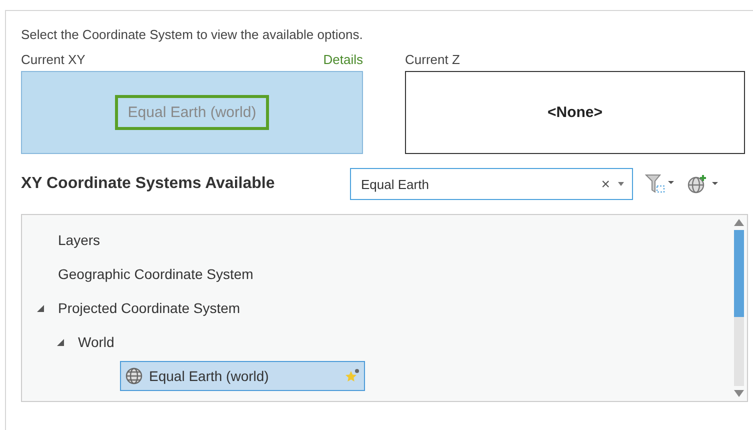 Image resolution: width=753 pixels, height=430 pixels. What do you see at coordinates (739, 222) in the screenshot?
I see `scroll-up-arrow-icon` at bounding box center [739, 222].